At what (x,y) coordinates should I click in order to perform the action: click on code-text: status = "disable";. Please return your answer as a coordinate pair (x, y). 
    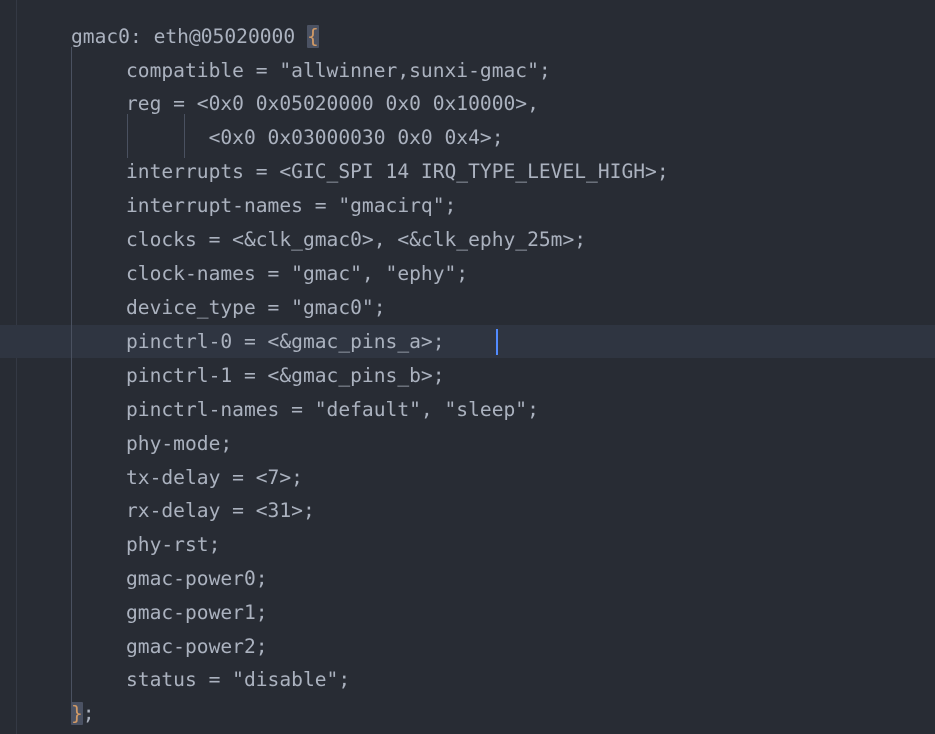
    Looking at the image, I should click on (238, 679).